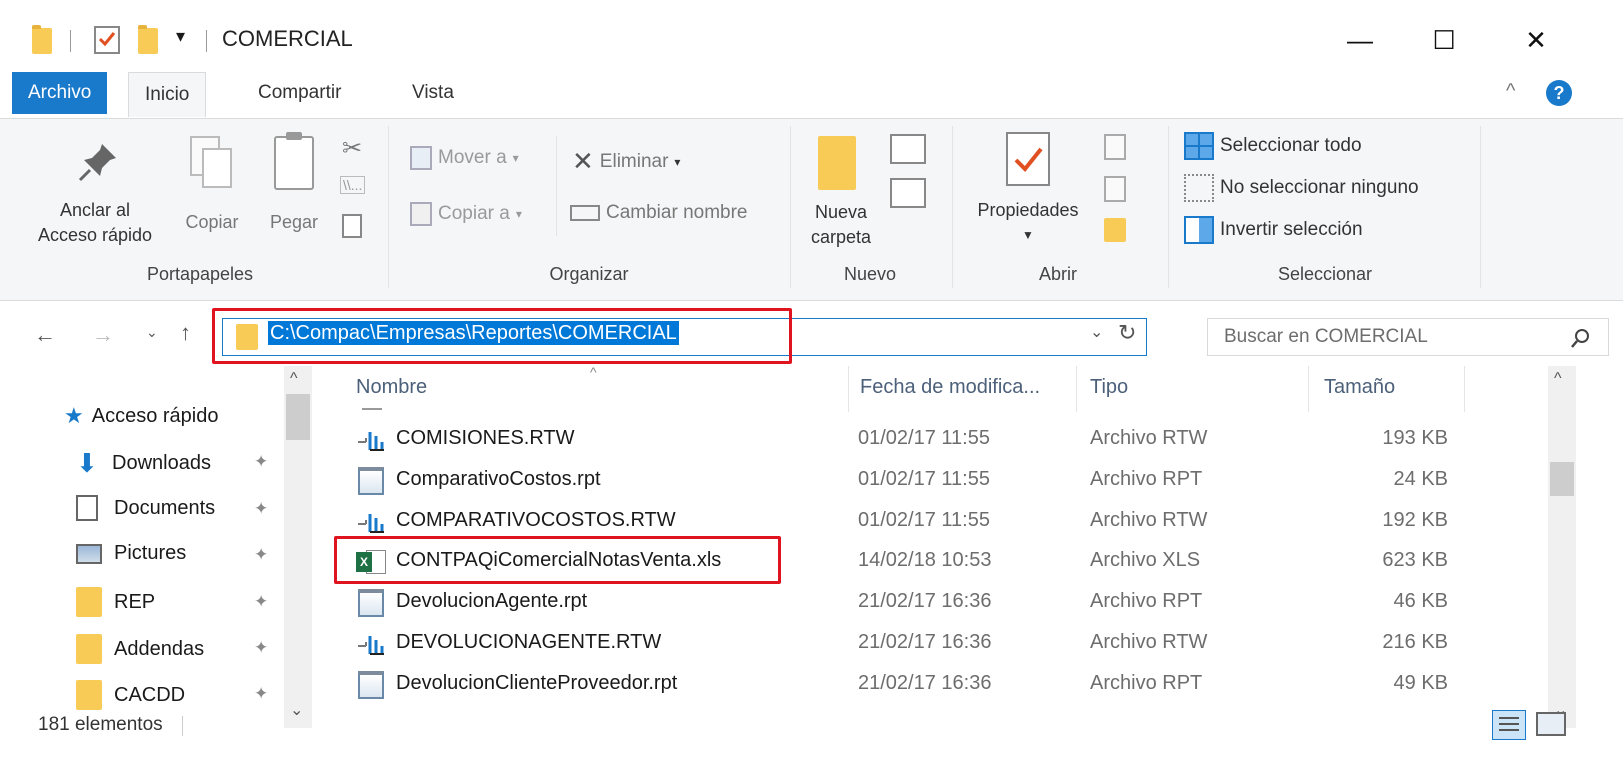 The image size is (1623, 766). Describe the element at coordinates (626, 161) in the screenshot. I see `delete-button: ✕ Eliminar ▾` at that location.